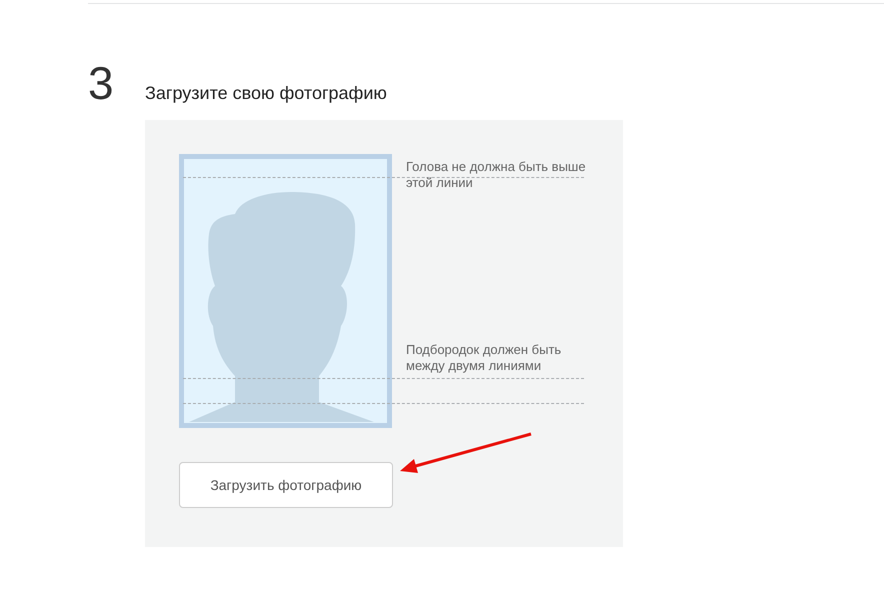 This screenshot has height=598, width=884. I want to click on guide-hint: Голова не должна быть выше этой линии, so click(496, 175).